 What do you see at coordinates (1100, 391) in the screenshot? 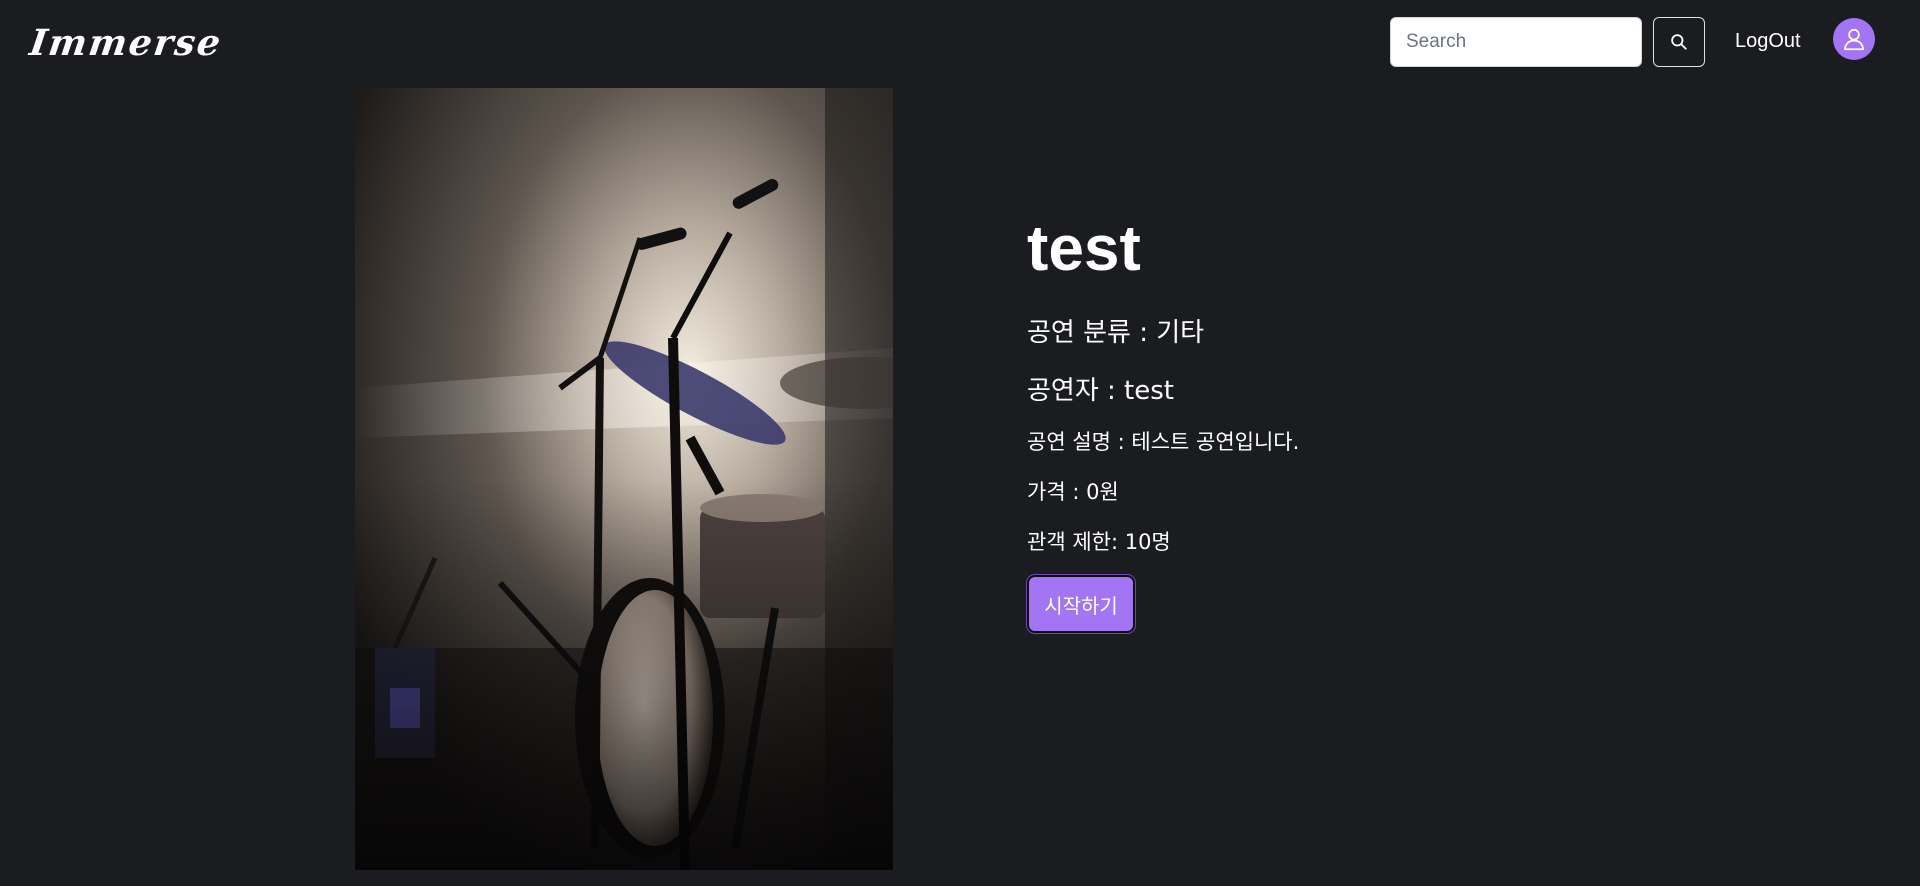
I see `performance-performer: 공연자 : test` at bounding box center [1100, 391].